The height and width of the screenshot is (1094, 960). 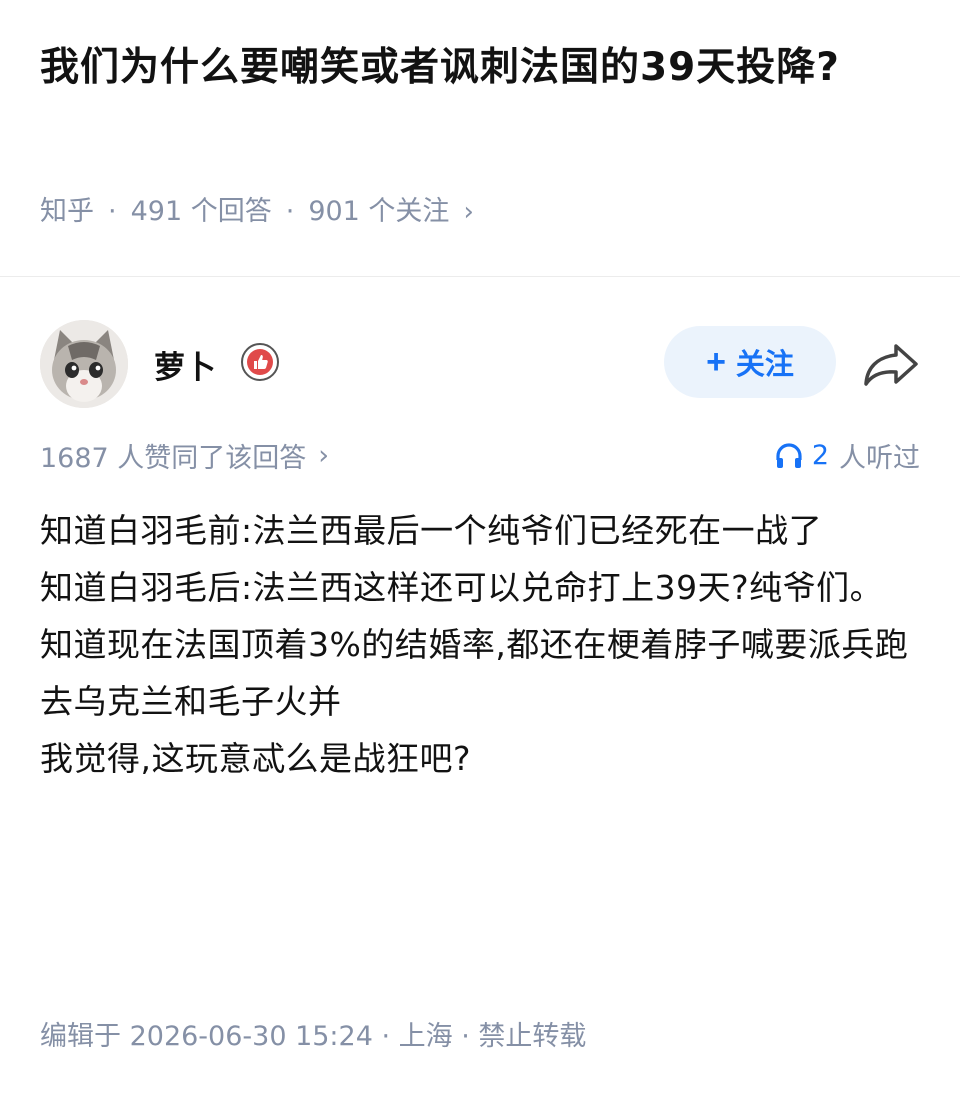 What do you see at coordinates (716, 361) in the screenshot?
I see `plus-icon: +` at bounding box center [716, 361].